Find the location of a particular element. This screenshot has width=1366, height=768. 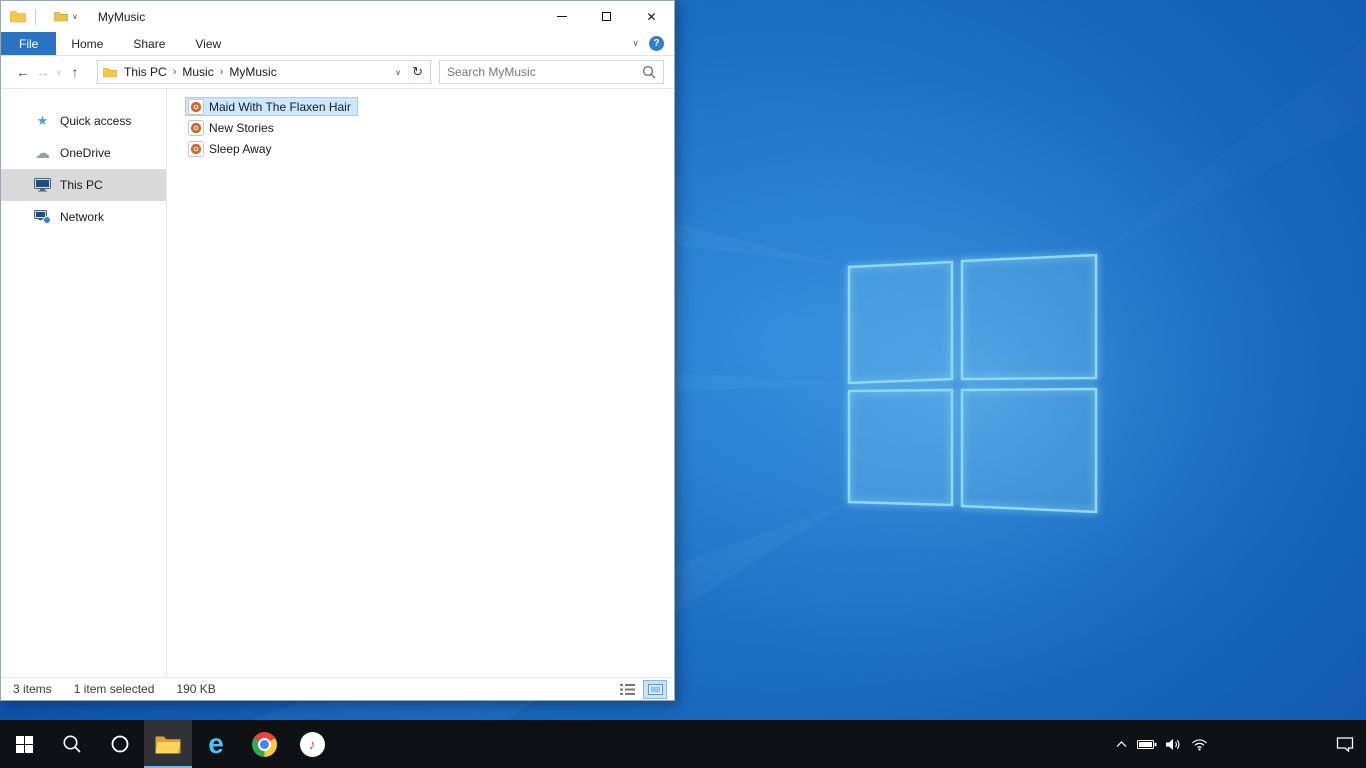

breadcrumb-mymusic: MyMusic is located at coordinates (252, 72).